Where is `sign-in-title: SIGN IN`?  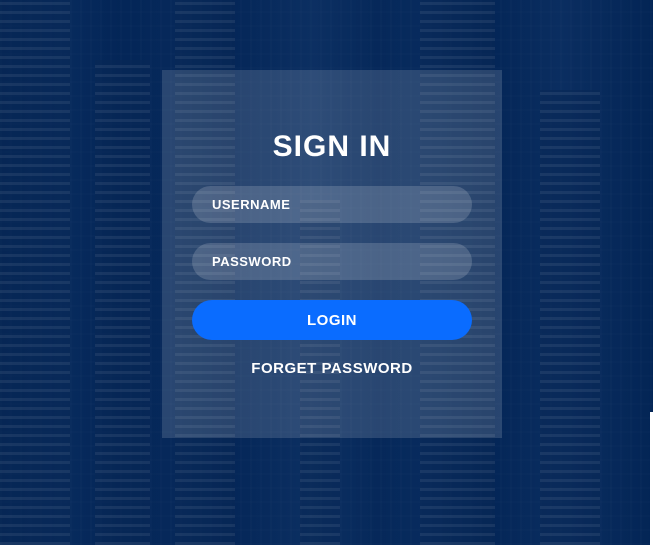
sign-in-title: SIGN IN is located at coordinates (332, 146).